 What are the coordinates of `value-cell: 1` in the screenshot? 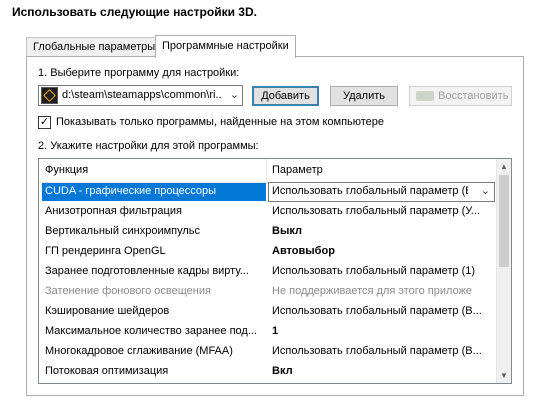 It's located at (275, 331).